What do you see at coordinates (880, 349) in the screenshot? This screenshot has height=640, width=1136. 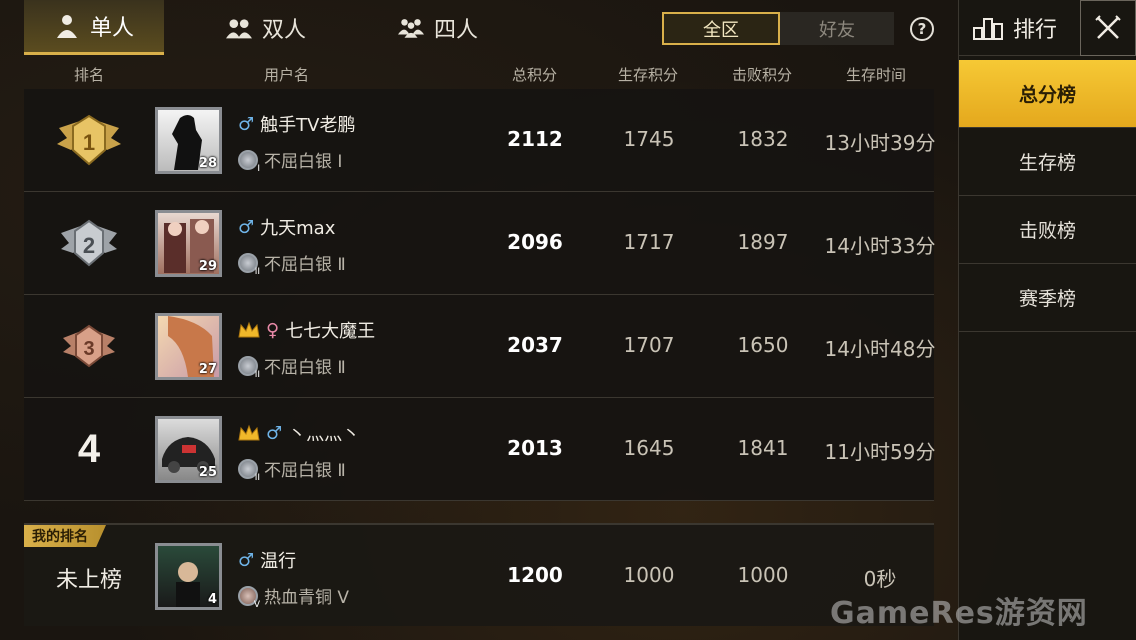 I see `survival-time: 14小时48分` at bounding box center [880, 349].